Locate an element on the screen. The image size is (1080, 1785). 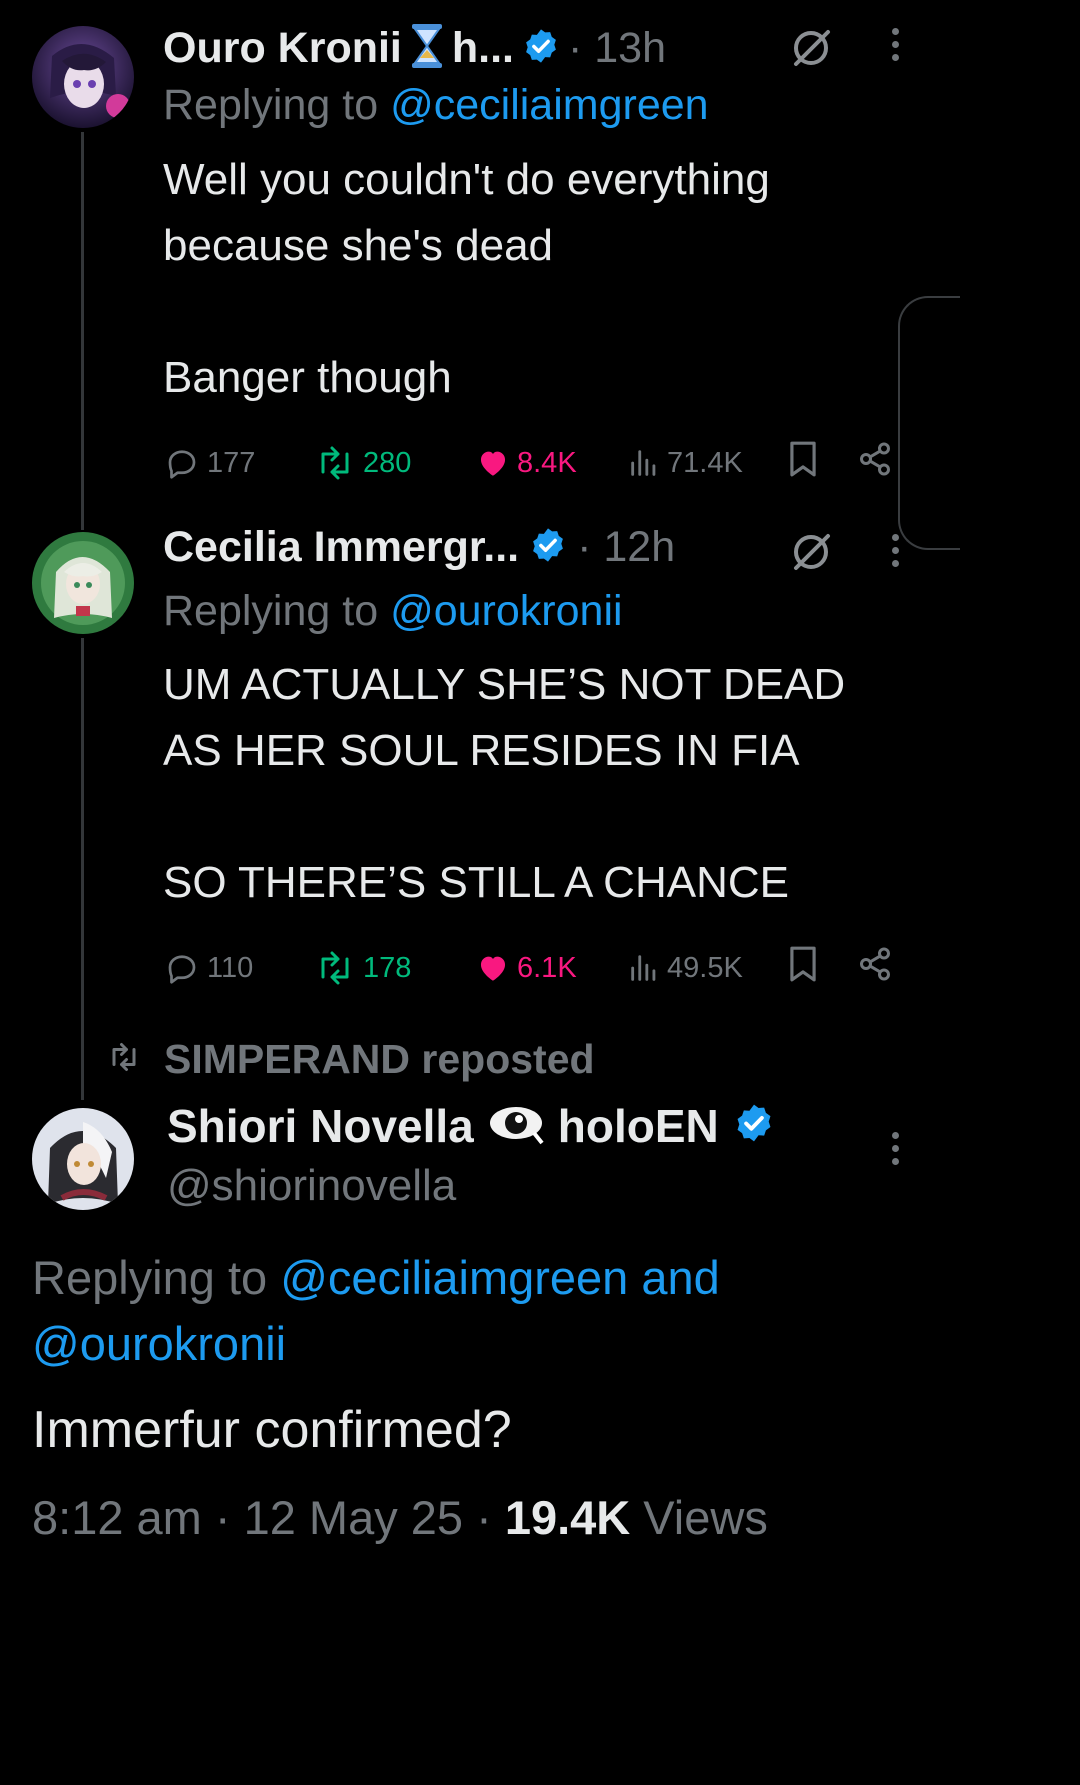
like-count: 8.4K is located at coordinates (547, 462).